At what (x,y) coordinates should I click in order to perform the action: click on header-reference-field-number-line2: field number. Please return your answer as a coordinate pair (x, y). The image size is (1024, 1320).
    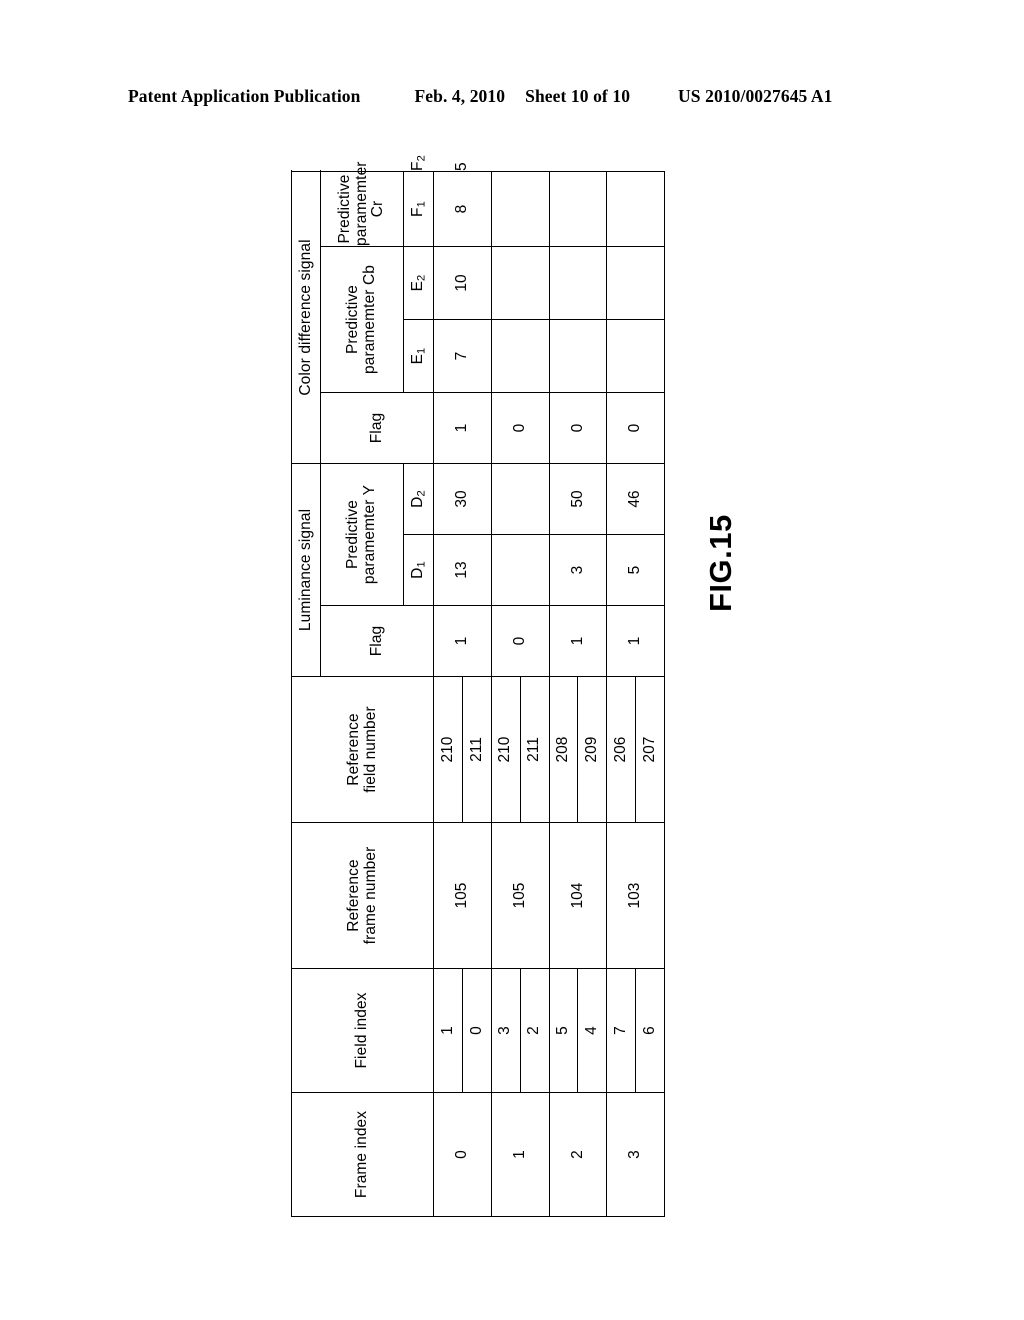
    Looking at the image, I should click on (370, 749).